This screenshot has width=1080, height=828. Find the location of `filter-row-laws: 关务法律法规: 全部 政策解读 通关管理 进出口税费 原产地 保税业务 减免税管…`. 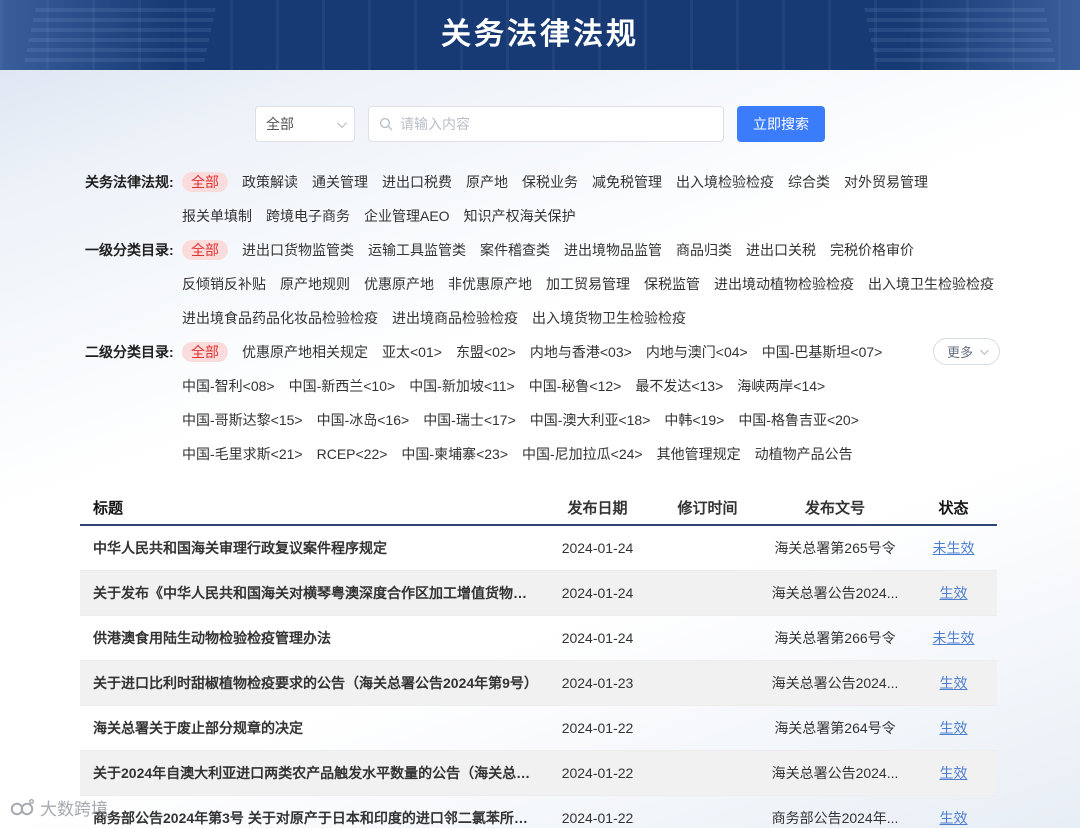

filter-row-laws: 关务法律法规: 全部 政策解读 通关管理 进出口税费 原产地 保税业务 减免税管… is located at coordinates (542, 199).